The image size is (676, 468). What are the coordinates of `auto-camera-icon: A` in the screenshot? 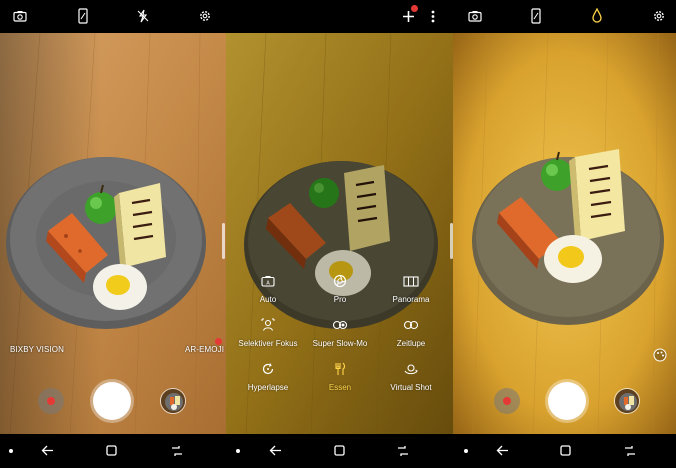 It's located at (268, 281).